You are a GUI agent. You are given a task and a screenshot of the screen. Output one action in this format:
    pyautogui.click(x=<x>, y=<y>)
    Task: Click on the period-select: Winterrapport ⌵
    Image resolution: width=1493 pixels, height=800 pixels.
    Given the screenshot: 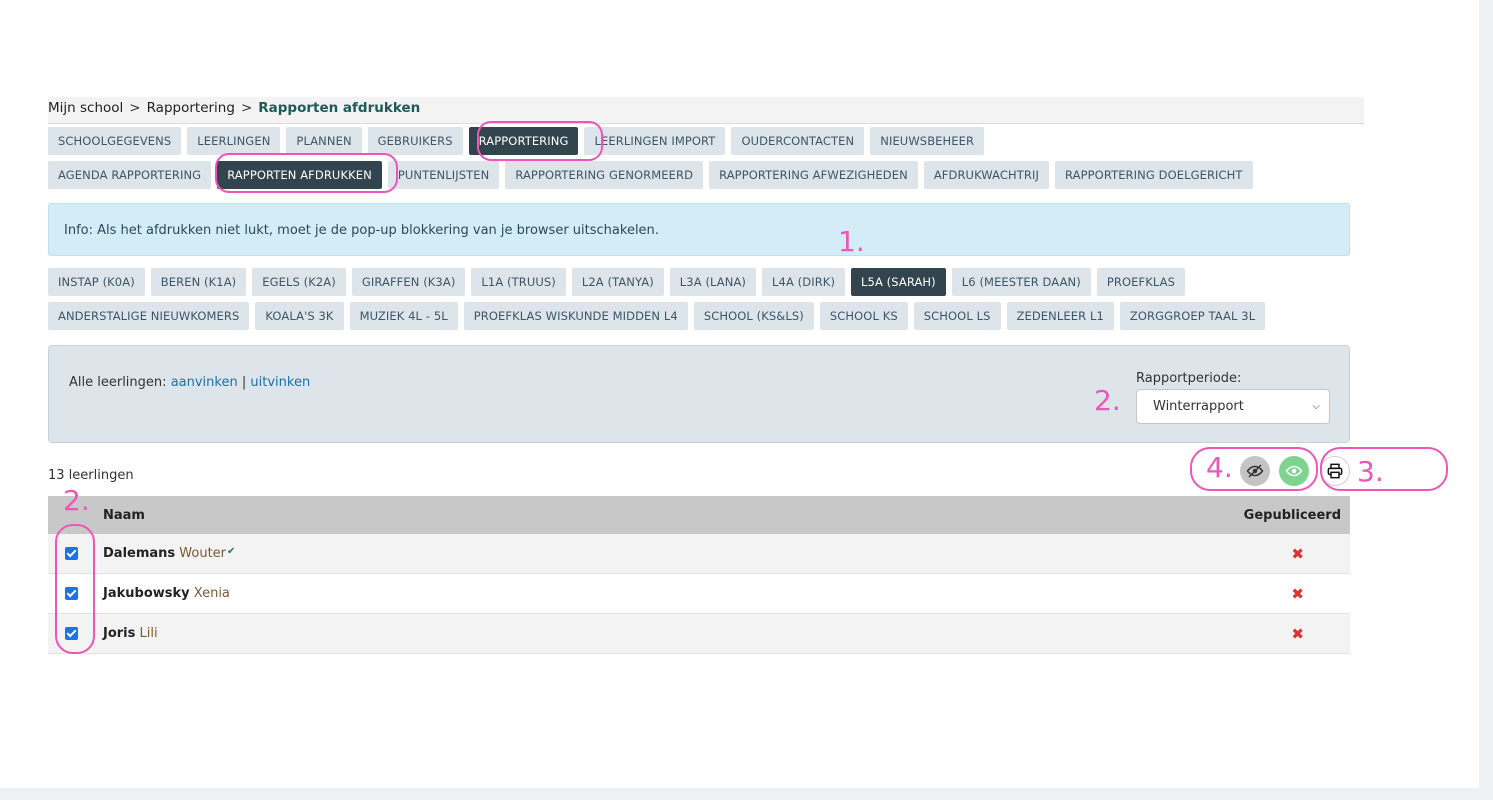 What is the action you would take?
    pyautogui.click(x=1233, y=406)
    